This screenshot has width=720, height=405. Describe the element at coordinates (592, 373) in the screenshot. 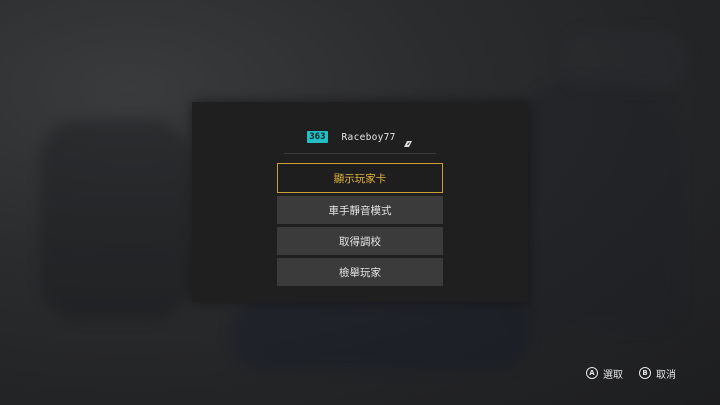

I see `a-button-icon: A` at that location.